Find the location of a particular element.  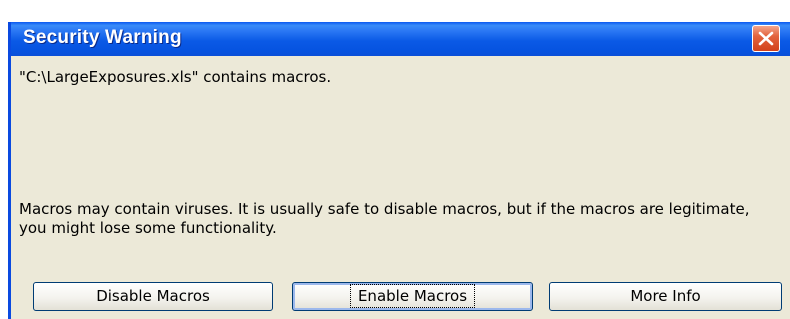

close-icon is located at coordinates (766, 38).